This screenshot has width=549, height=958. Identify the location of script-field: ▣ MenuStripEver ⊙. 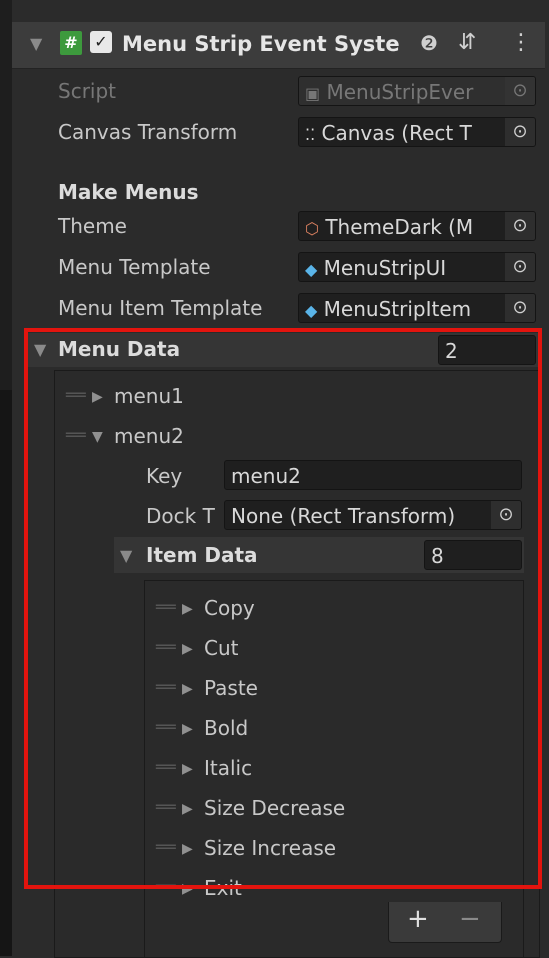
(417, 91).